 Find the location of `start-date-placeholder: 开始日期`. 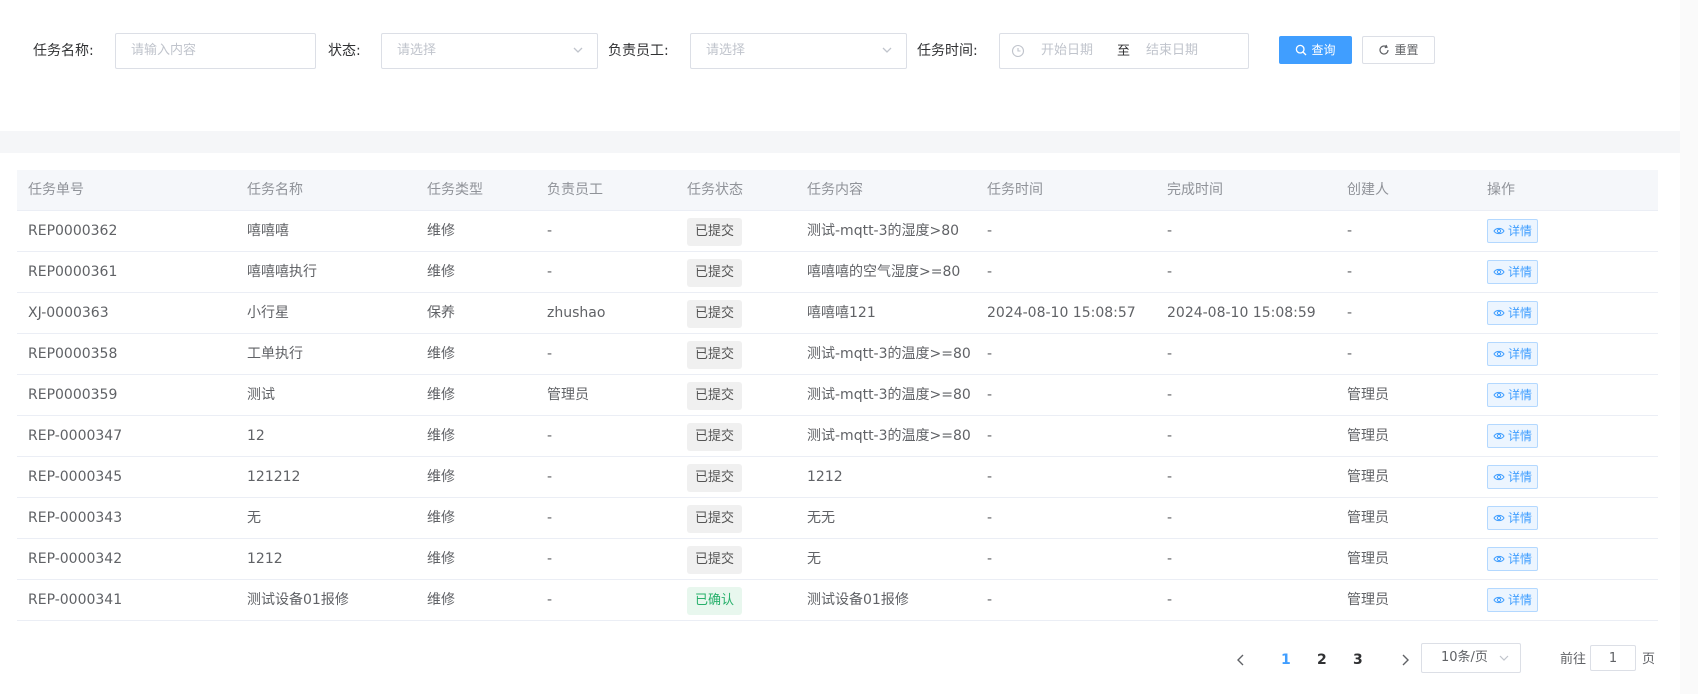

start-date-placeholder: 开始日期 is located at coordinates (1067, 50).